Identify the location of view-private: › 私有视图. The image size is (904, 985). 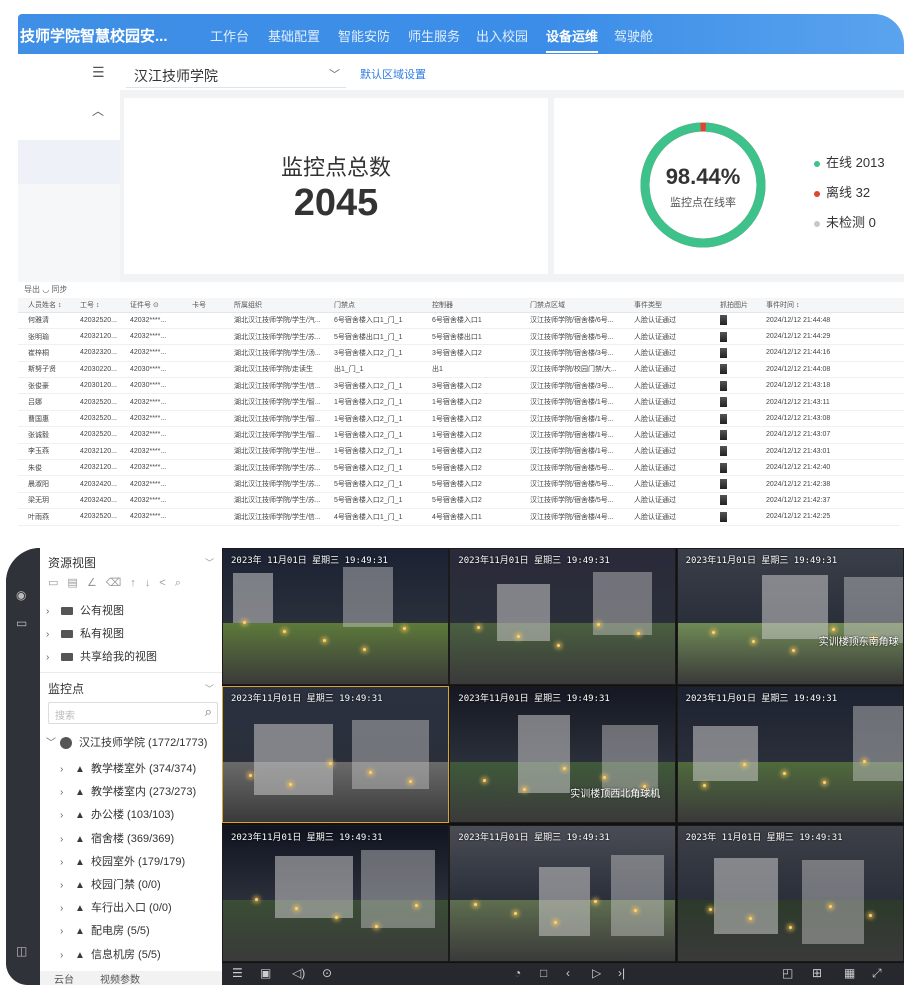
(85, 633).